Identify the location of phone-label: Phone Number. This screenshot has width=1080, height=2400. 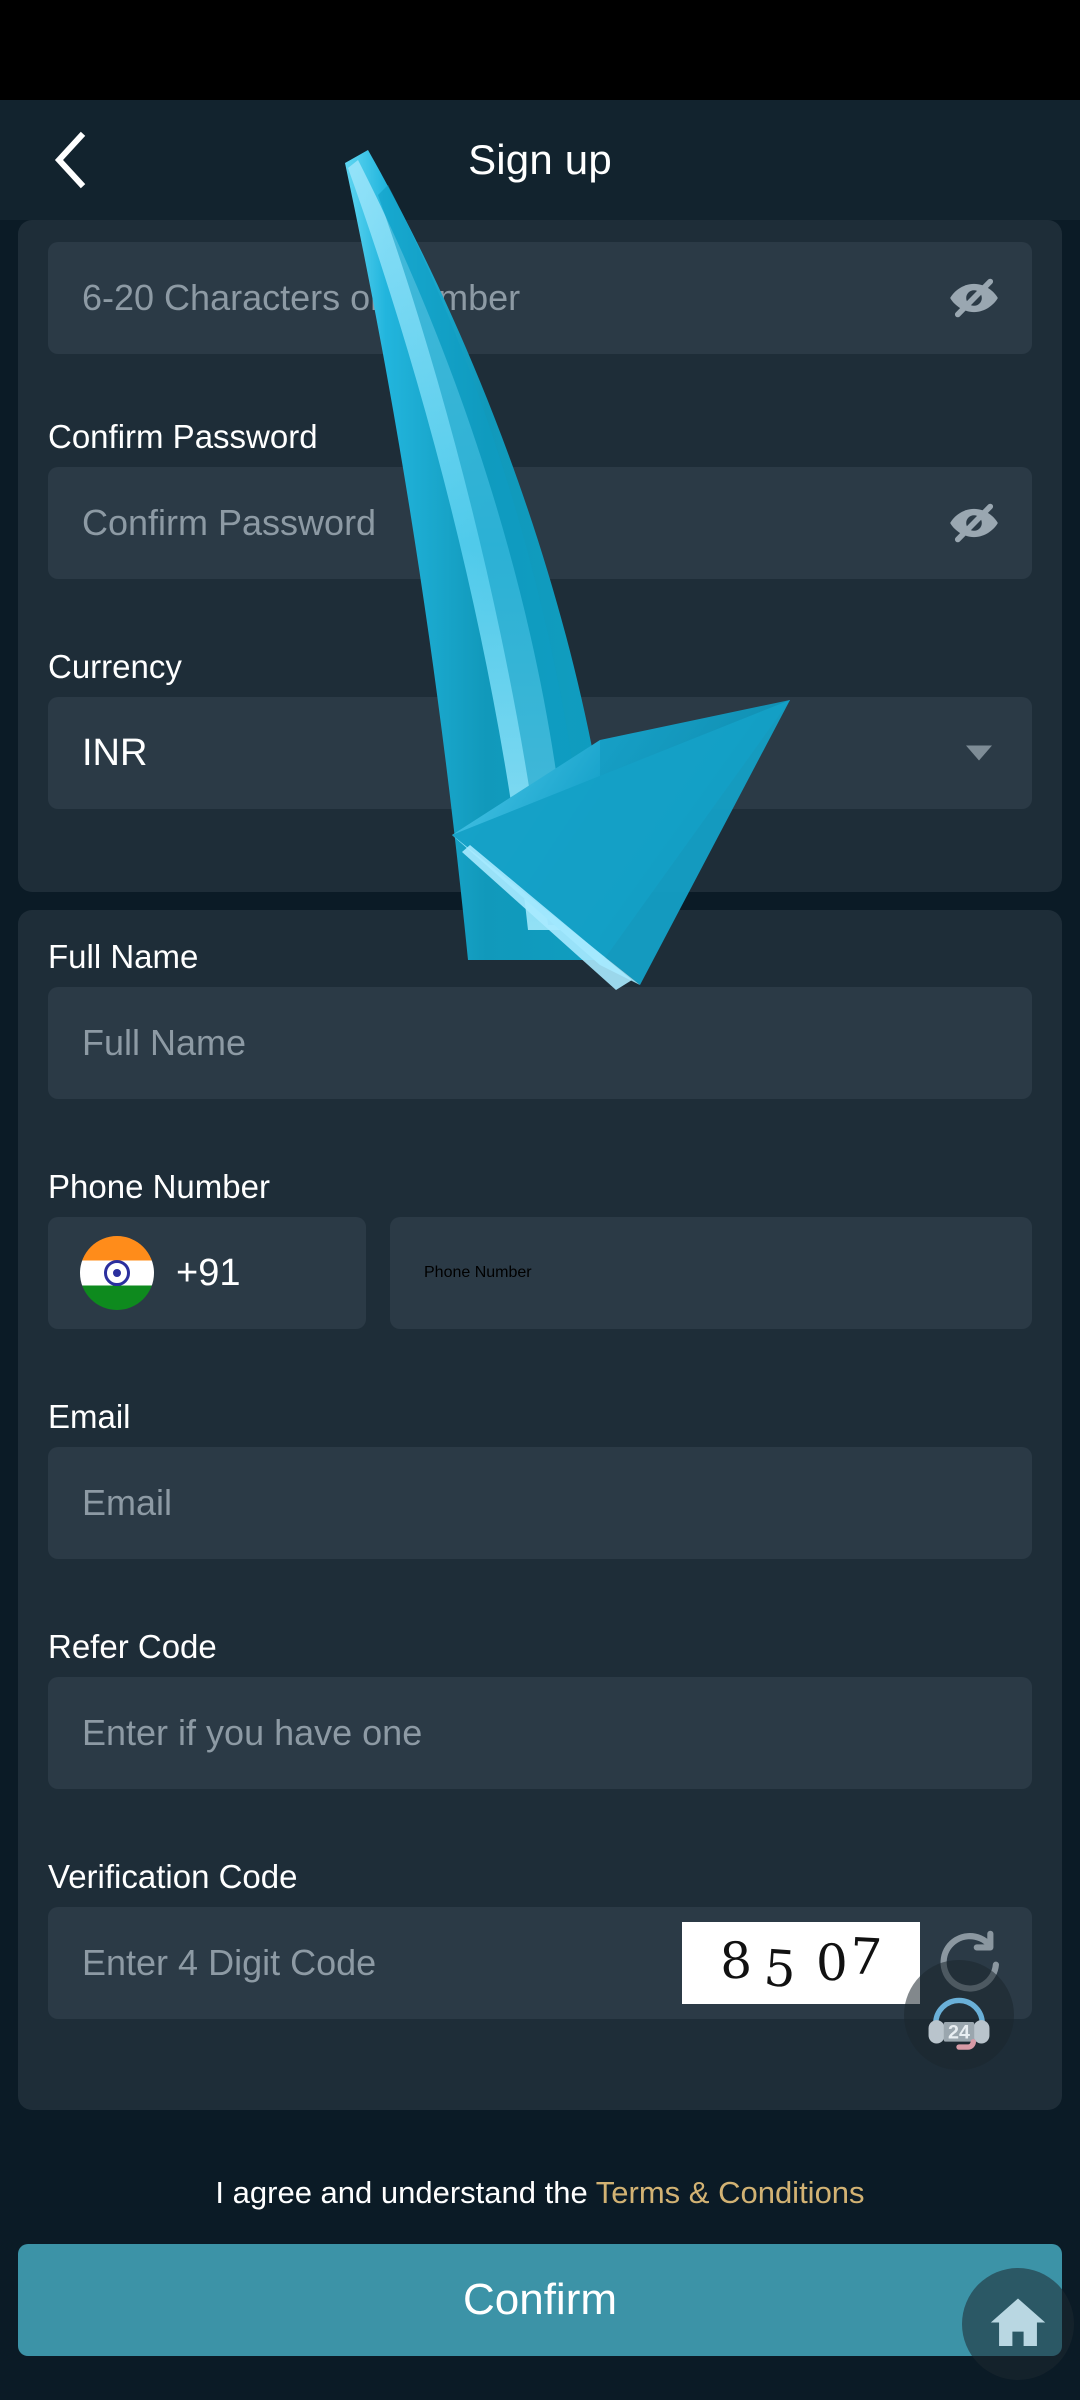
(159, 1186).